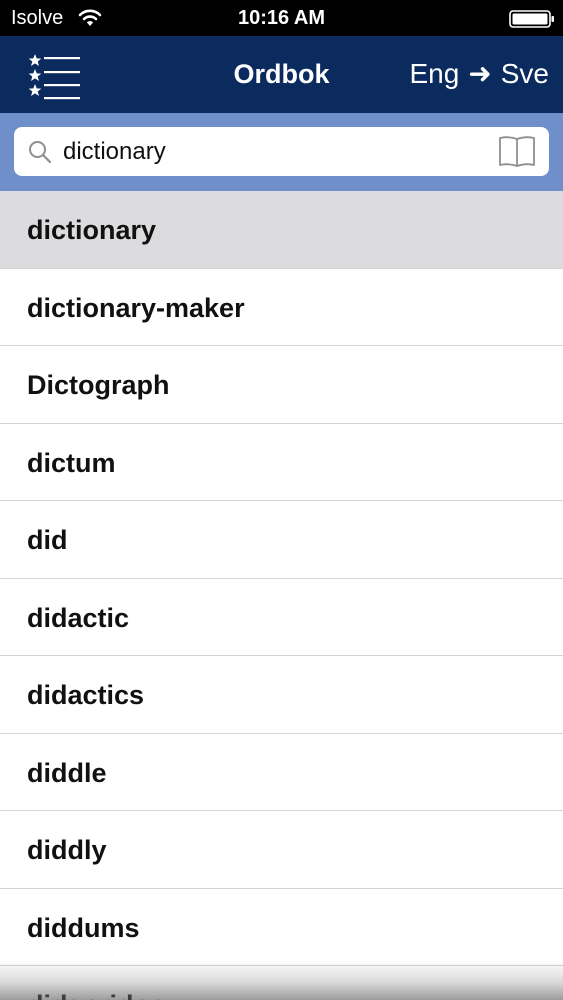 This screenshot has height=1000, width=563. What do you see at coordinates (54, 77) in the screenshot?
I see `star-list-menu-icon` at bounding box center [54, 77].